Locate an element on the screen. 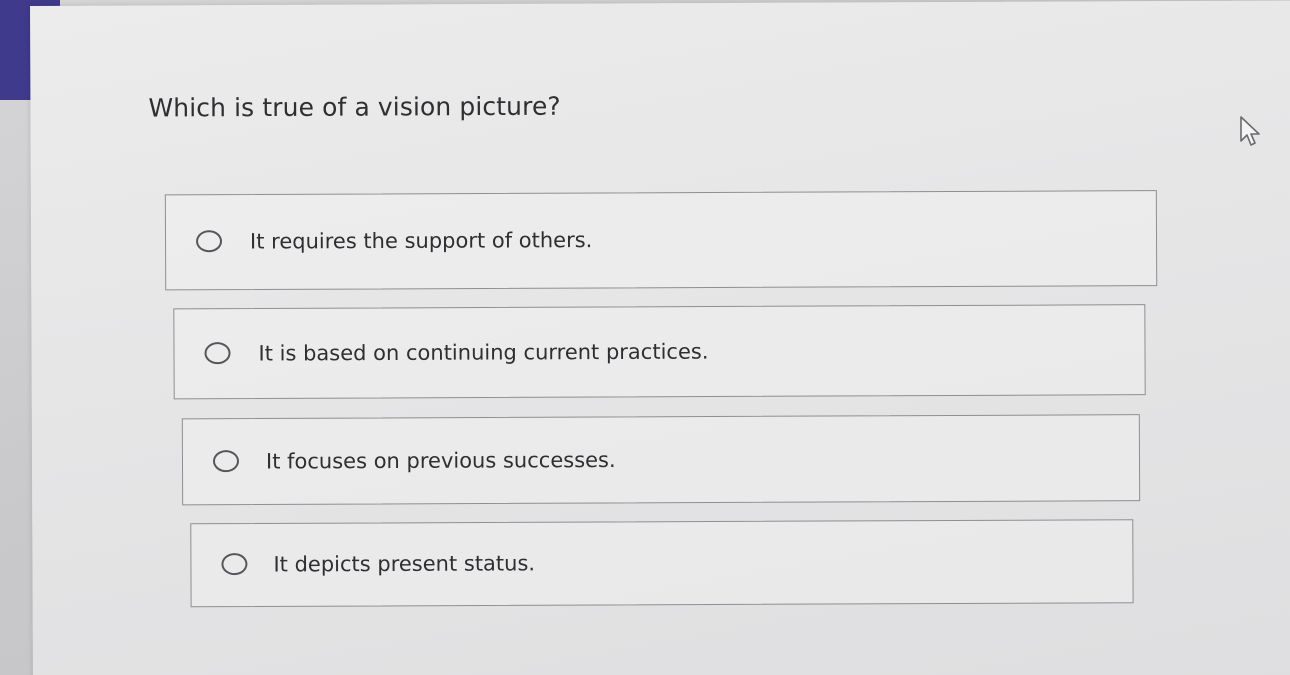 This screenshot has height=675, width=1290. answer-option-1: It requires the support of others. is located at coordinates (661, 240).